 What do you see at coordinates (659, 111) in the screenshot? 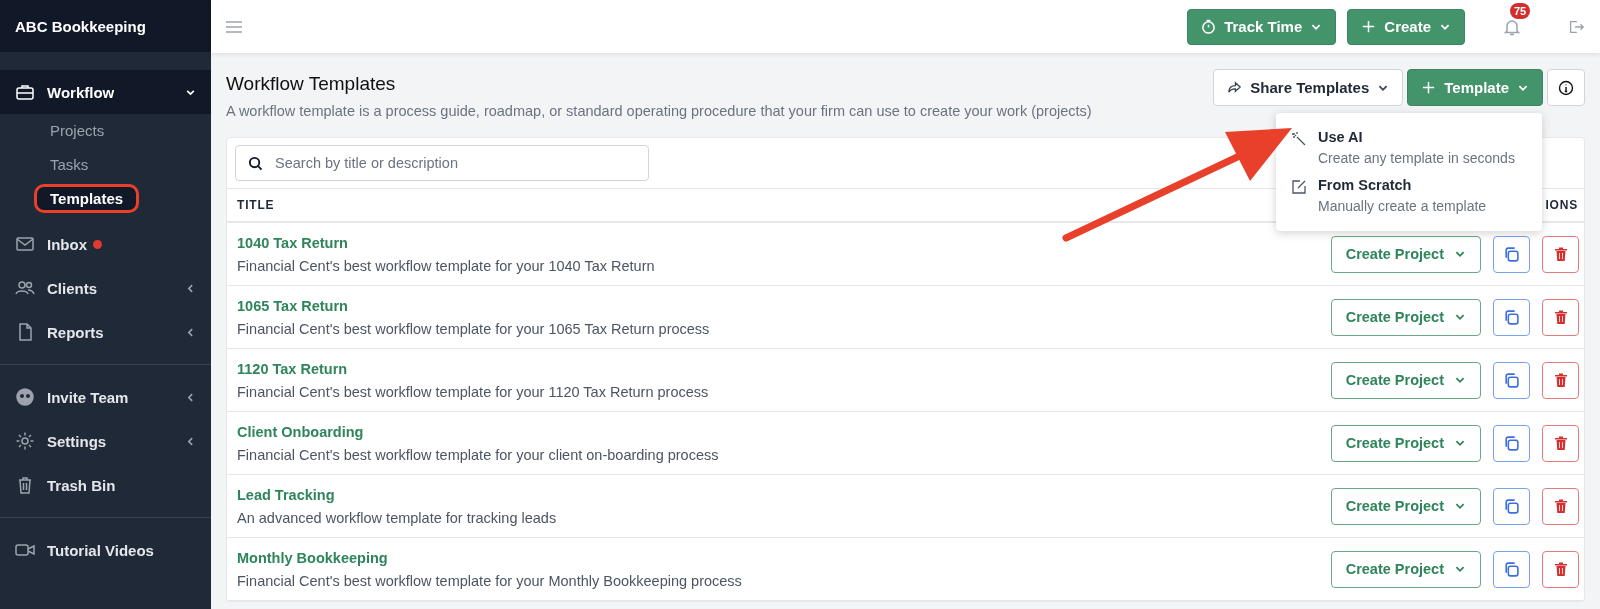
I see `page-description: A workflow template is a process guide, roadmap, or standard operating procedure that your firm can use to create your work (projects)` at bounding box center [659, 111].